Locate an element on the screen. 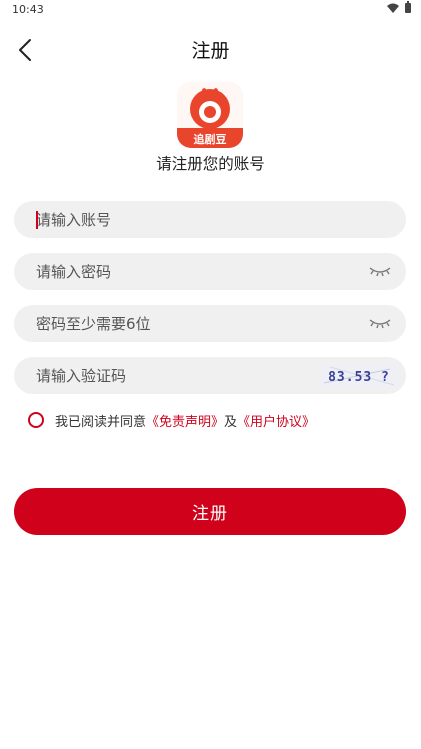 This screenshot has width=421, height=749. wifi-icon is located at coordinates (393, 8).